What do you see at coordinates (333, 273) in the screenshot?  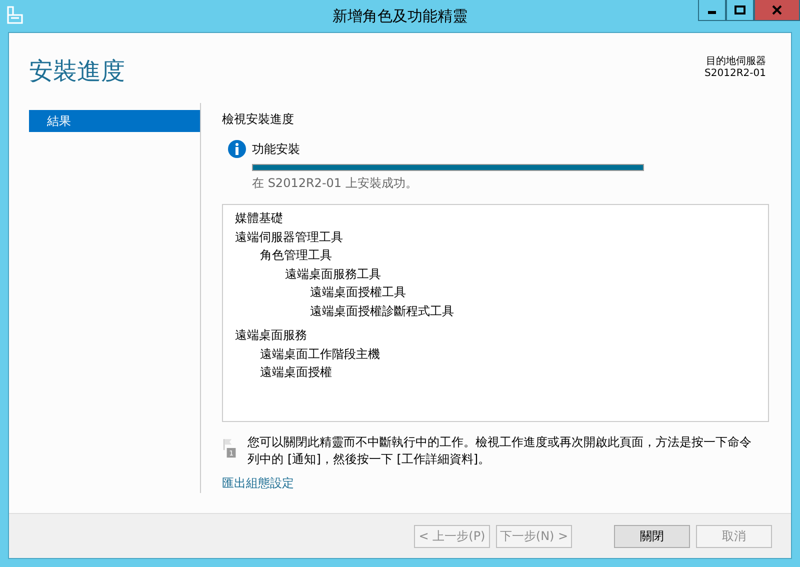 I see `feature-item: 遠端桌面服務工具` at bounding box center [333, 273].